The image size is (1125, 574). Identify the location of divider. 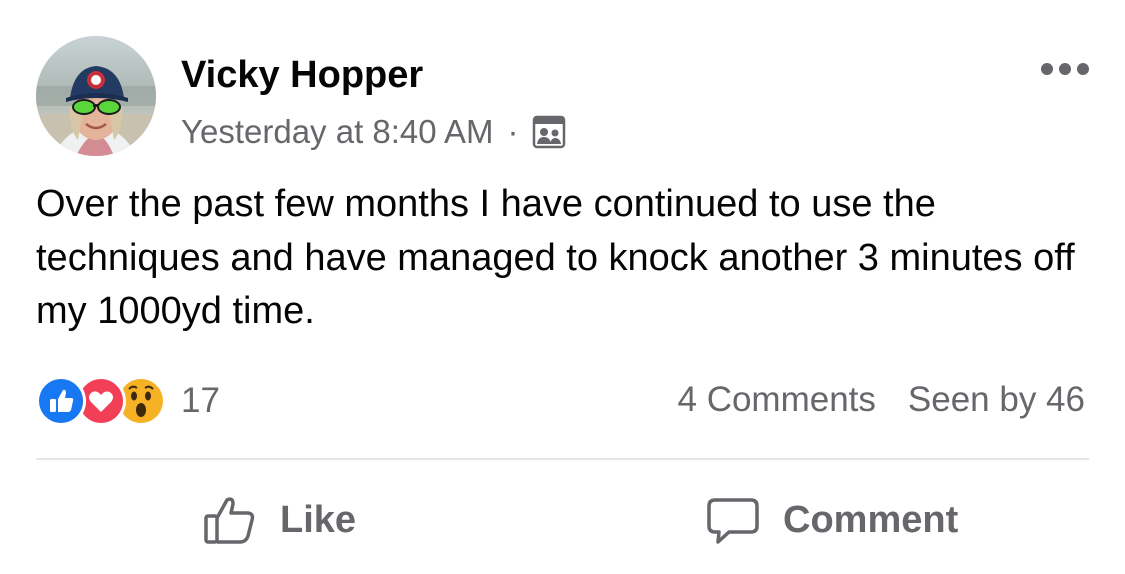
(562, 459).